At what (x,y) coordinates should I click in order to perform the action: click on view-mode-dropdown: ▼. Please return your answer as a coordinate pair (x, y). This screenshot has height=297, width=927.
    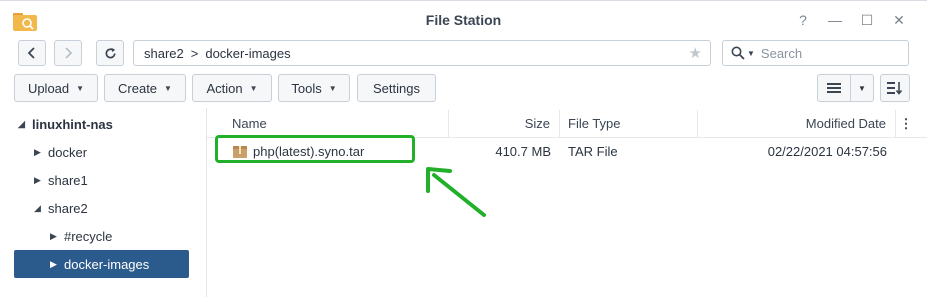
    Looking at the image, I should click on (862, 88).